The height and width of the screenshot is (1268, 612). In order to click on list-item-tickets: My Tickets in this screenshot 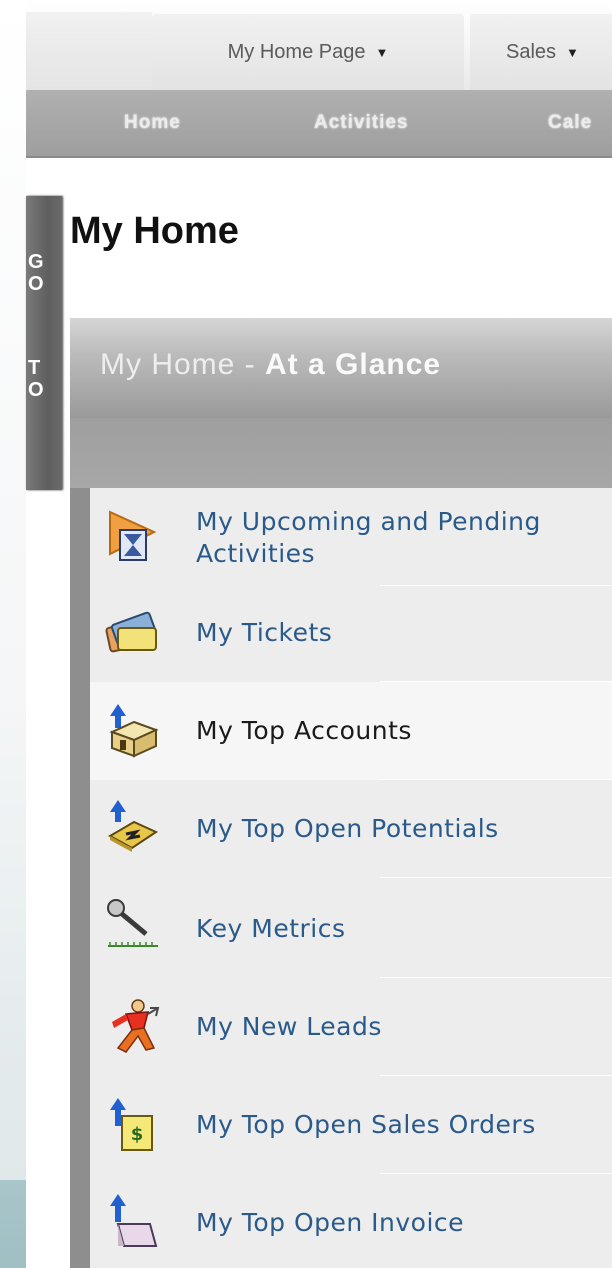, I will do `click(351, 634)`.